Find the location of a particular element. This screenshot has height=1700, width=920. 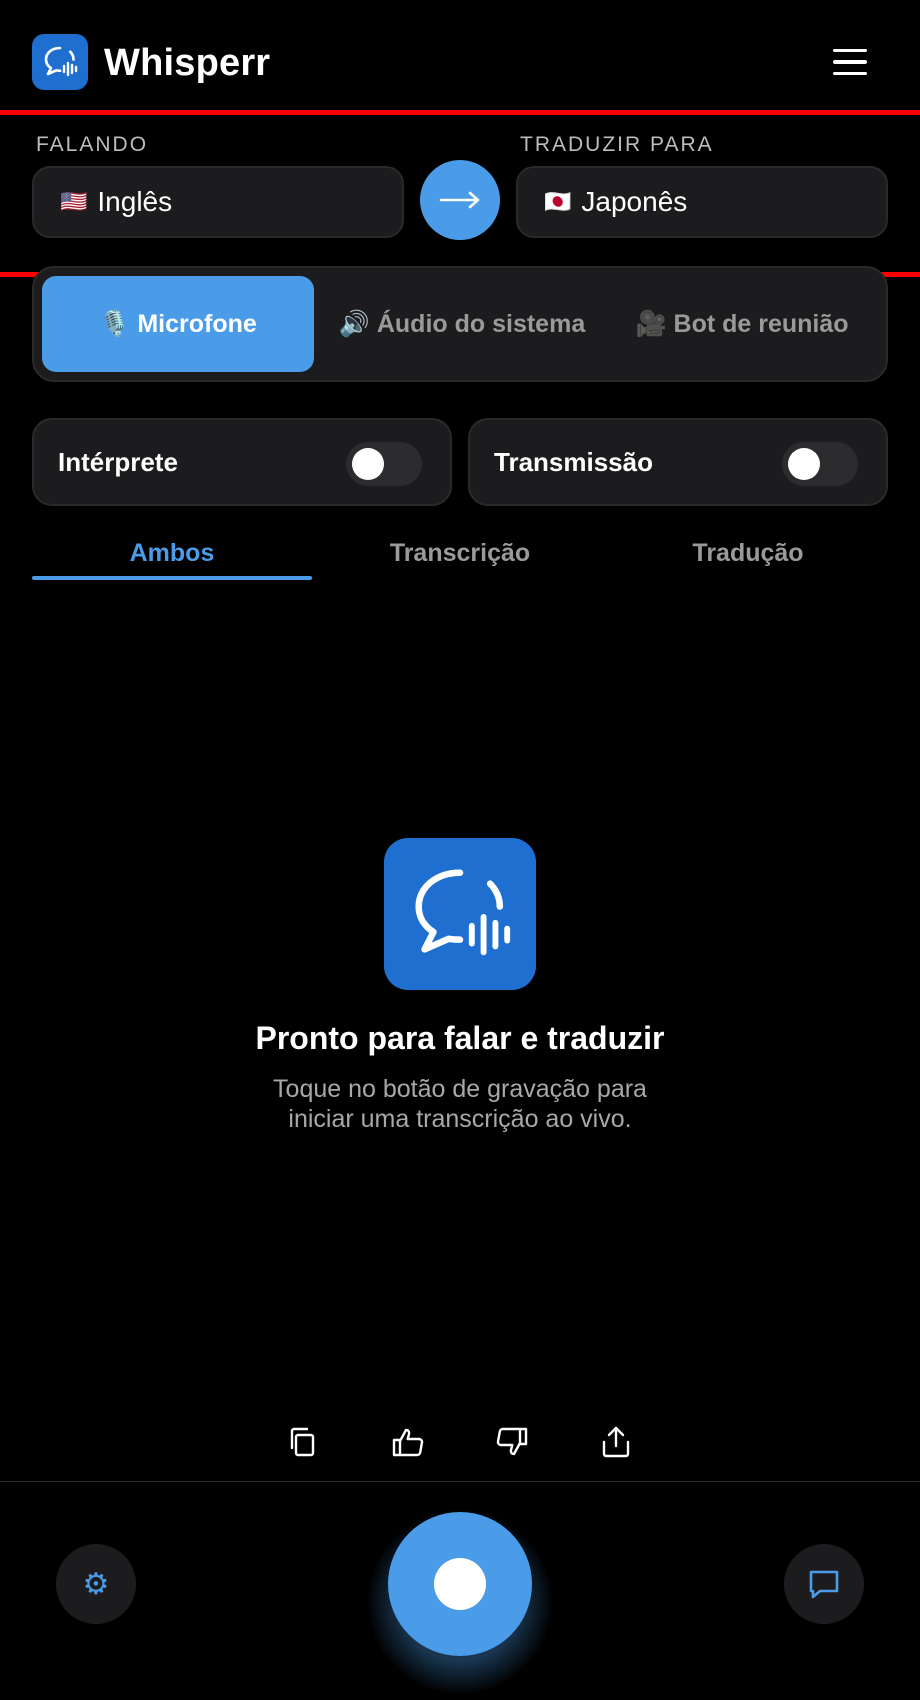

source-label: Bot de reunião is located at coordinates (761, 324).